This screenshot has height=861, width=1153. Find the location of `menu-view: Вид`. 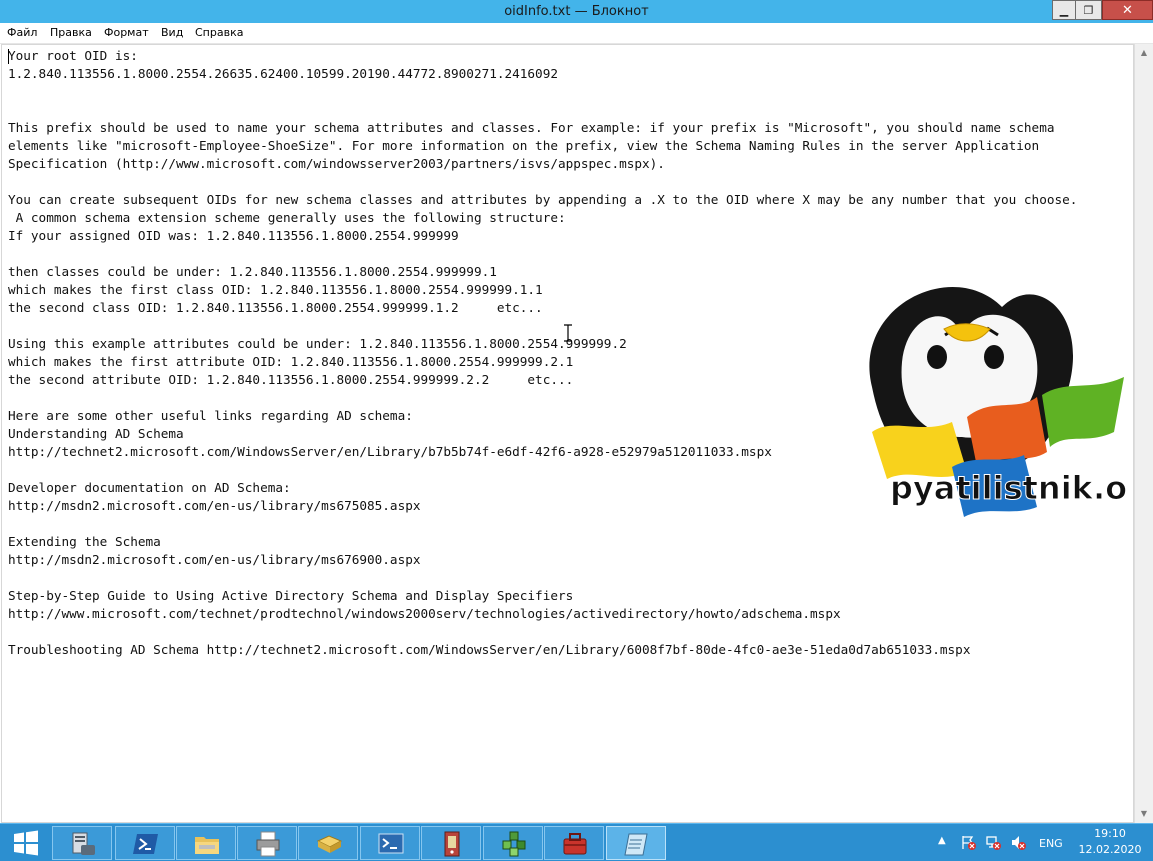

menu-view: Вид is located at coordinates (172, 33).